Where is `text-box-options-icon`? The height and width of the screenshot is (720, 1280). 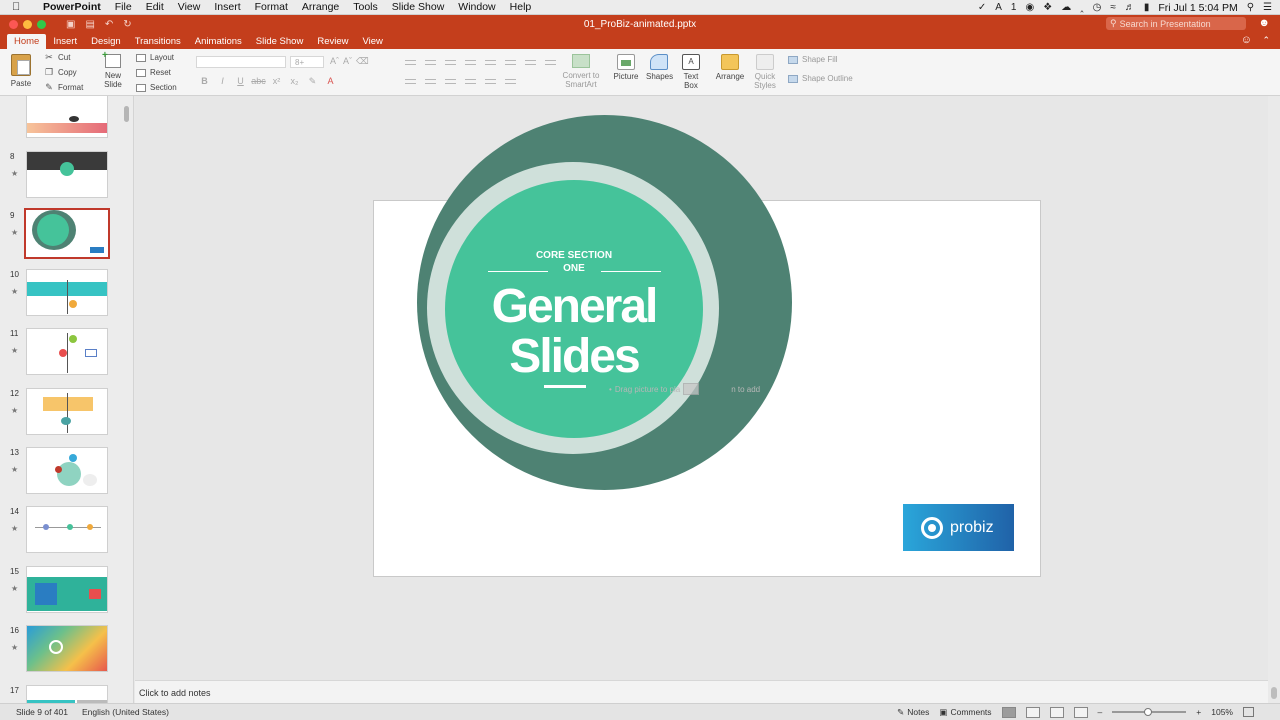 text-box-options-icon is located at coordinates (510, 81).